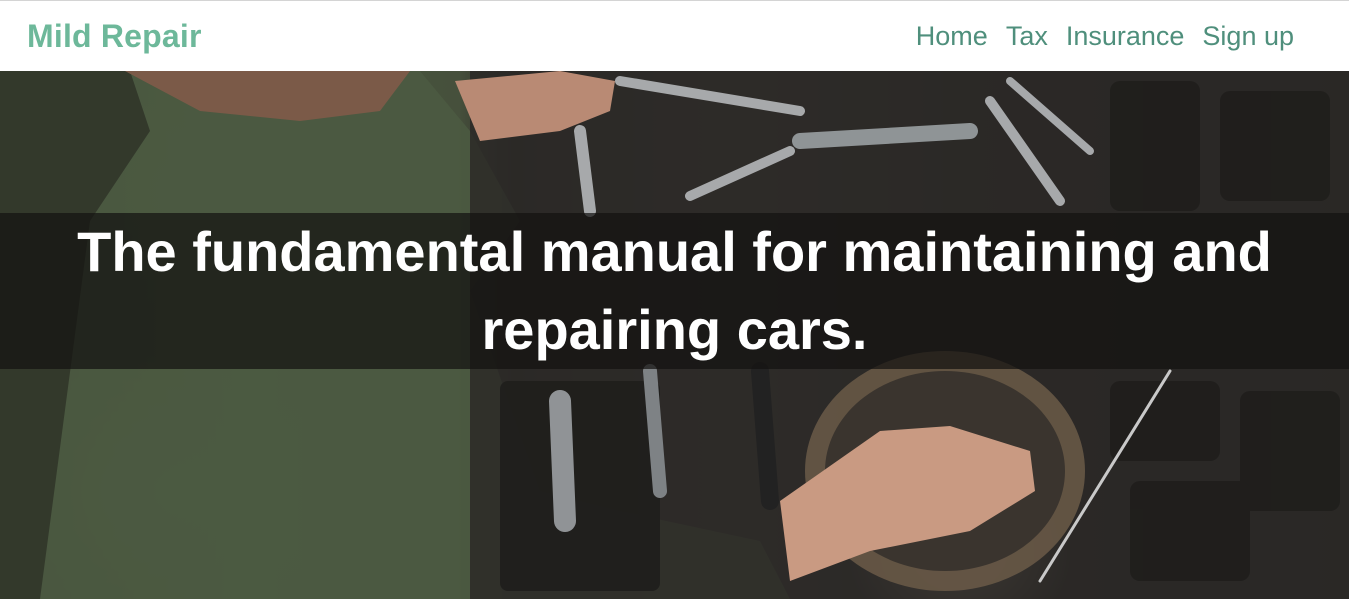 Image resolution: width=1349 pixels, height=599 pixels. What do you see at coordinates (1027, 36) in the screenshot?
I see `nav-link-tax: Tax` at bounding box center [1027, 36].